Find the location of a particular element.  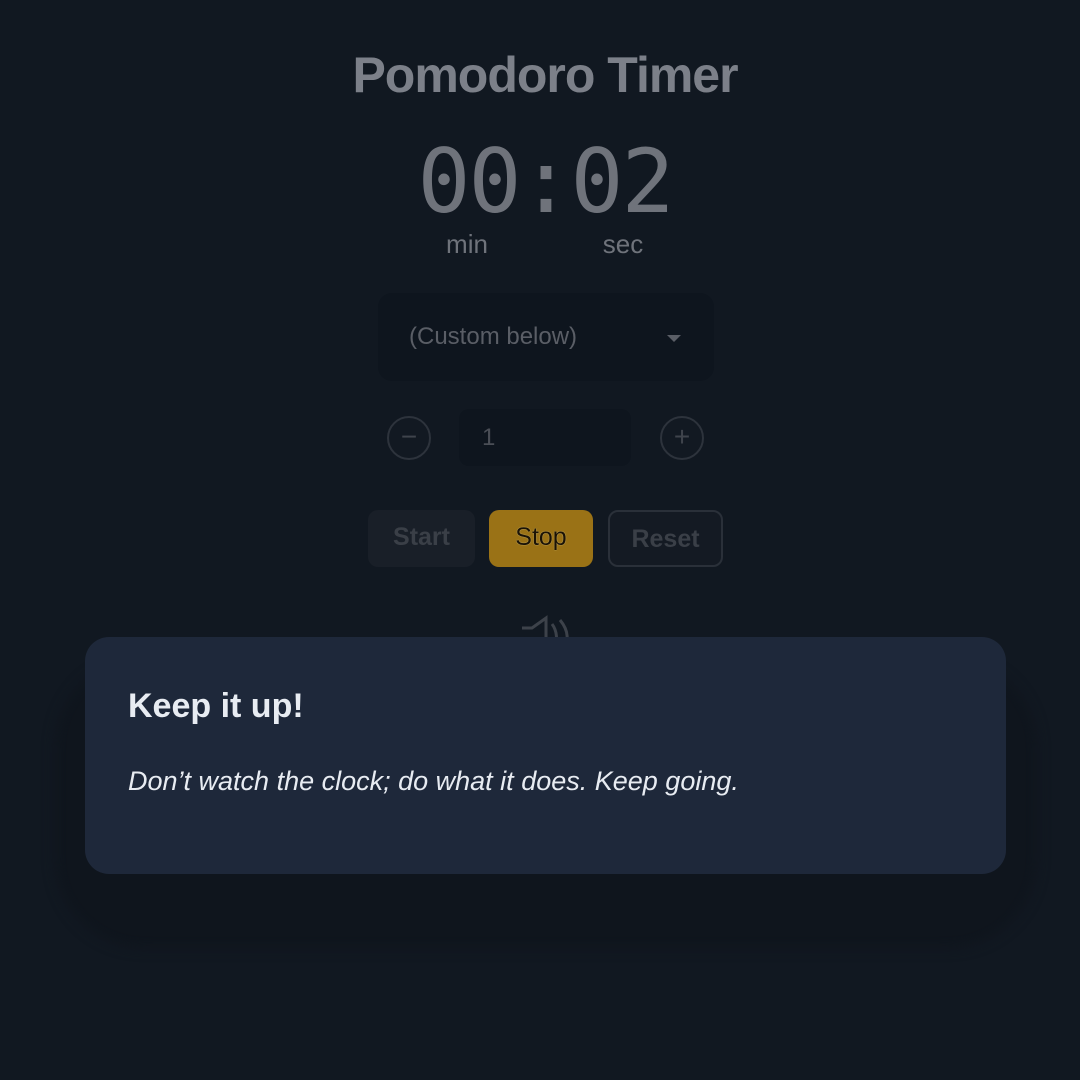

minus-icon: − is located at coordinates (409, 436).